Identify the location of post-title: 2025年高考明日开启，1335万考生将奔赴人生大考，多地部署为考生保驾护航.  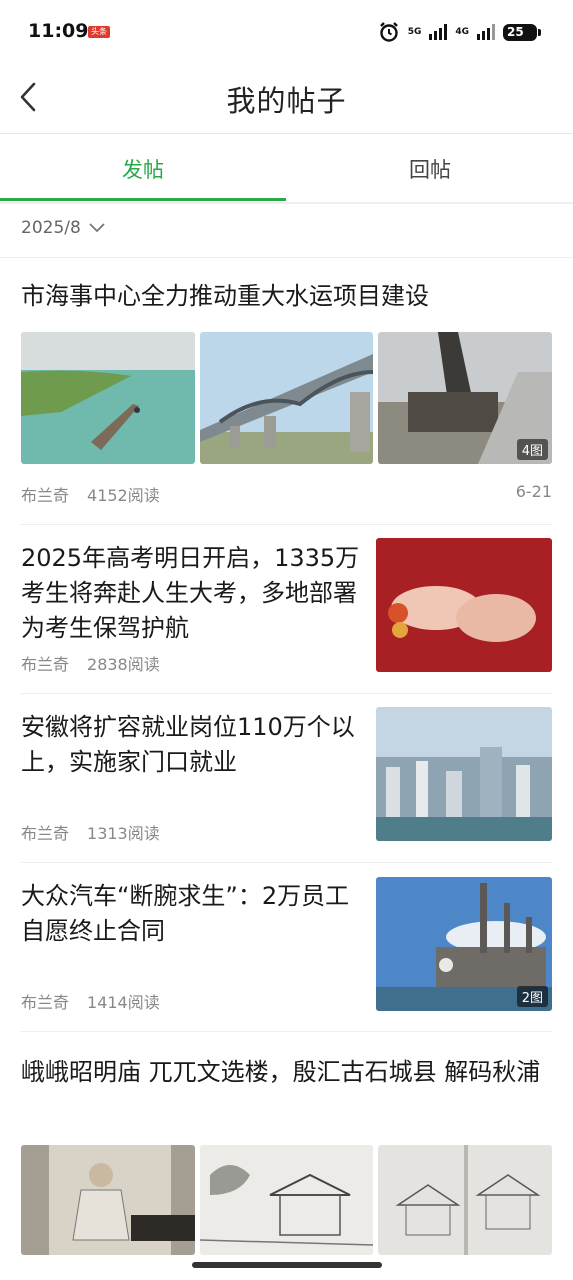
(190, 593).